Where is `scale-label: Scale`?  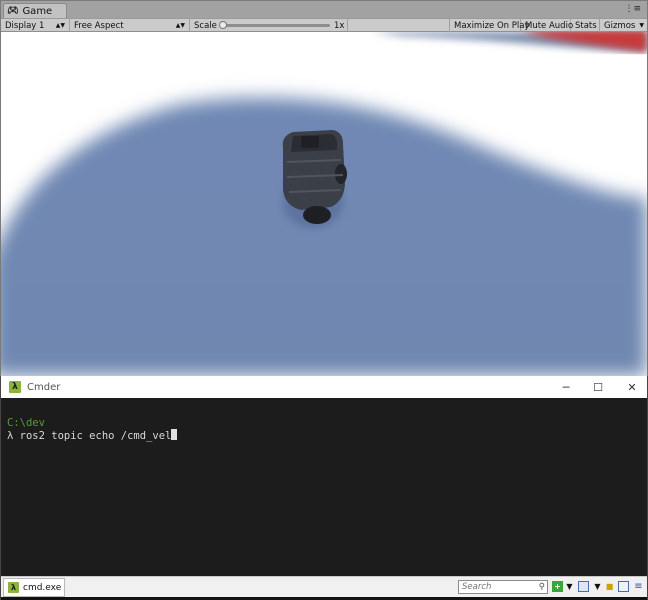
scale-label: Scale is located at coordinates (205, 25).